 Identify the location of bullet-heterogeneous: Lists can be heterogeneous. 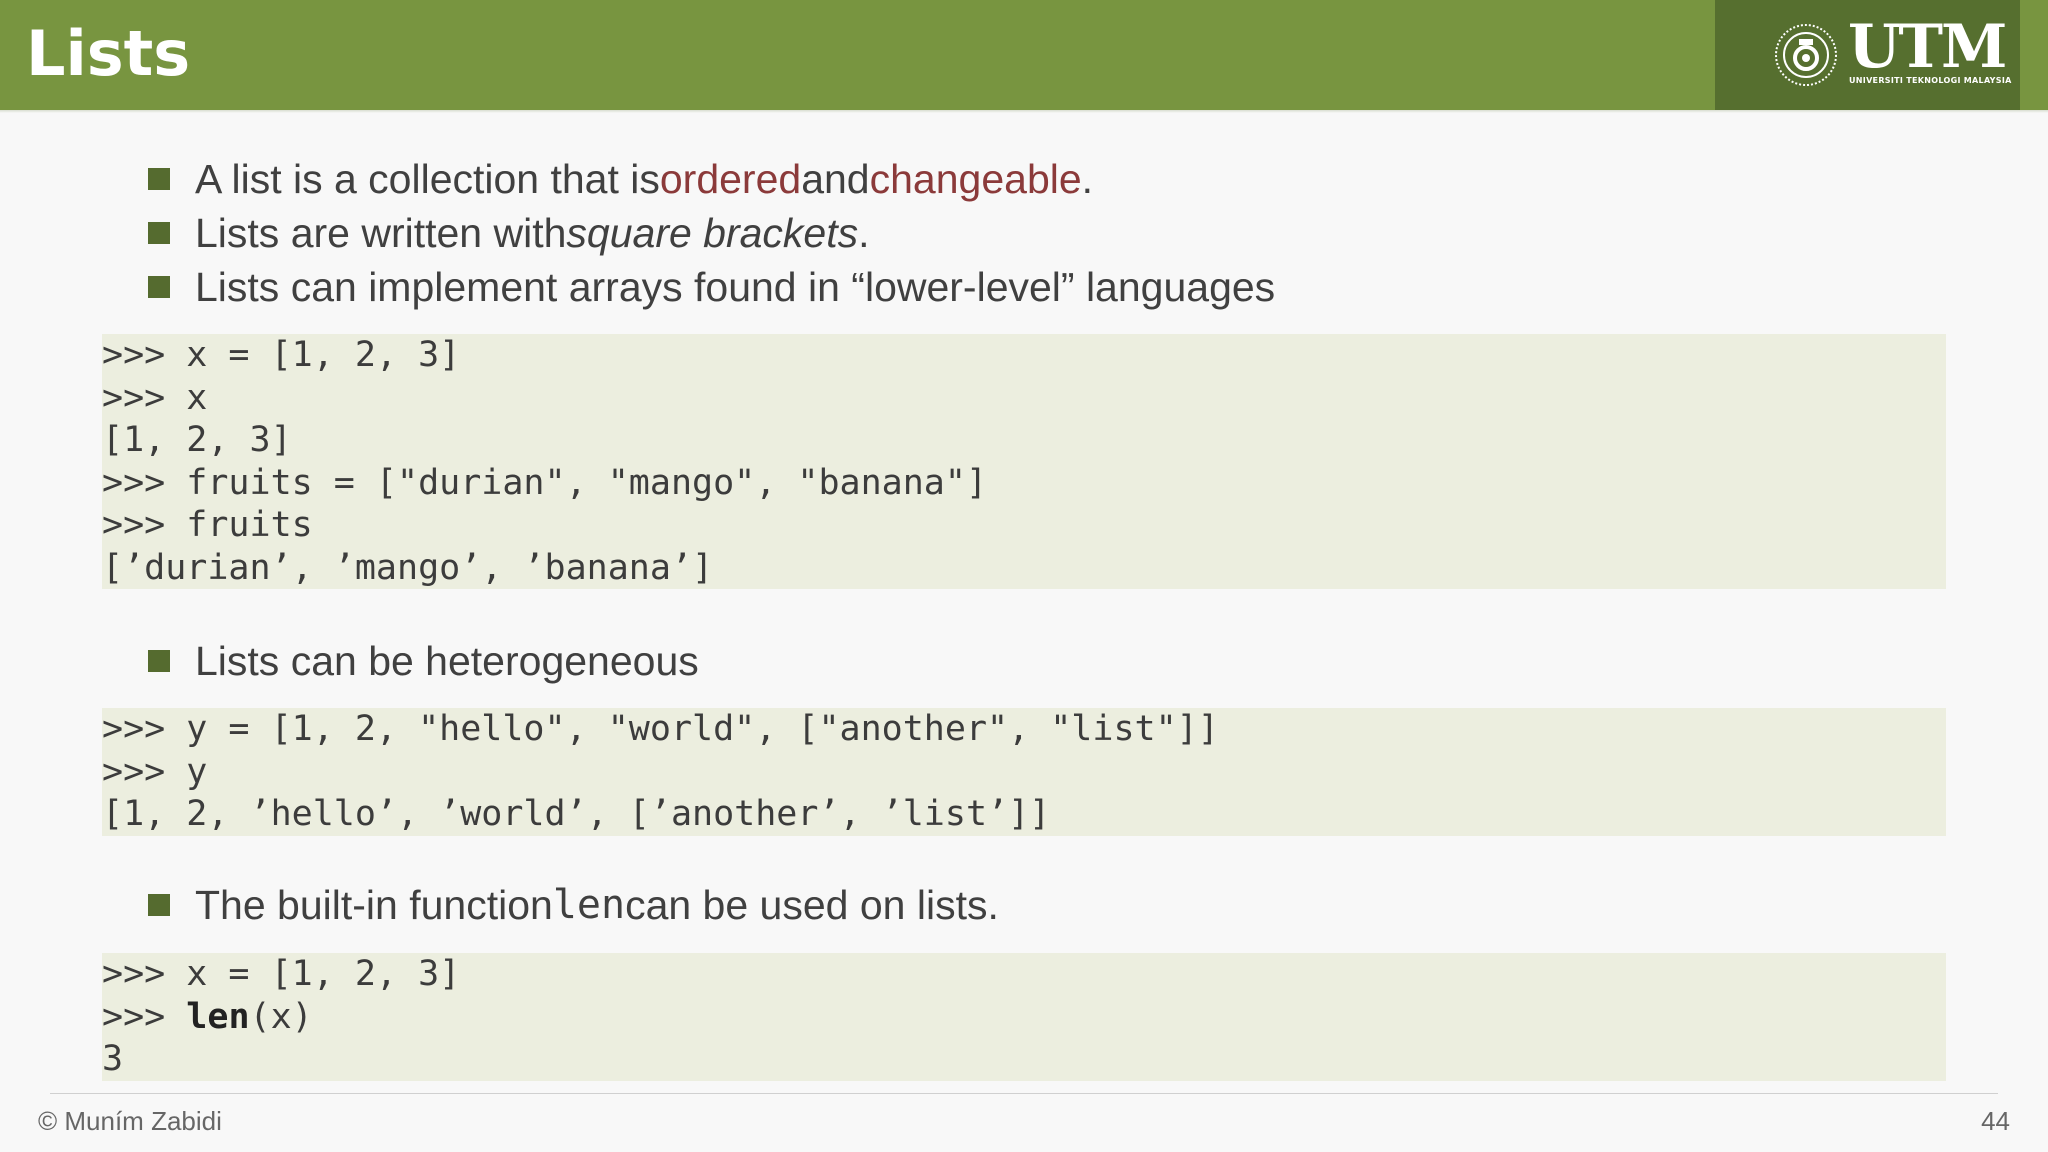
(423, 661).